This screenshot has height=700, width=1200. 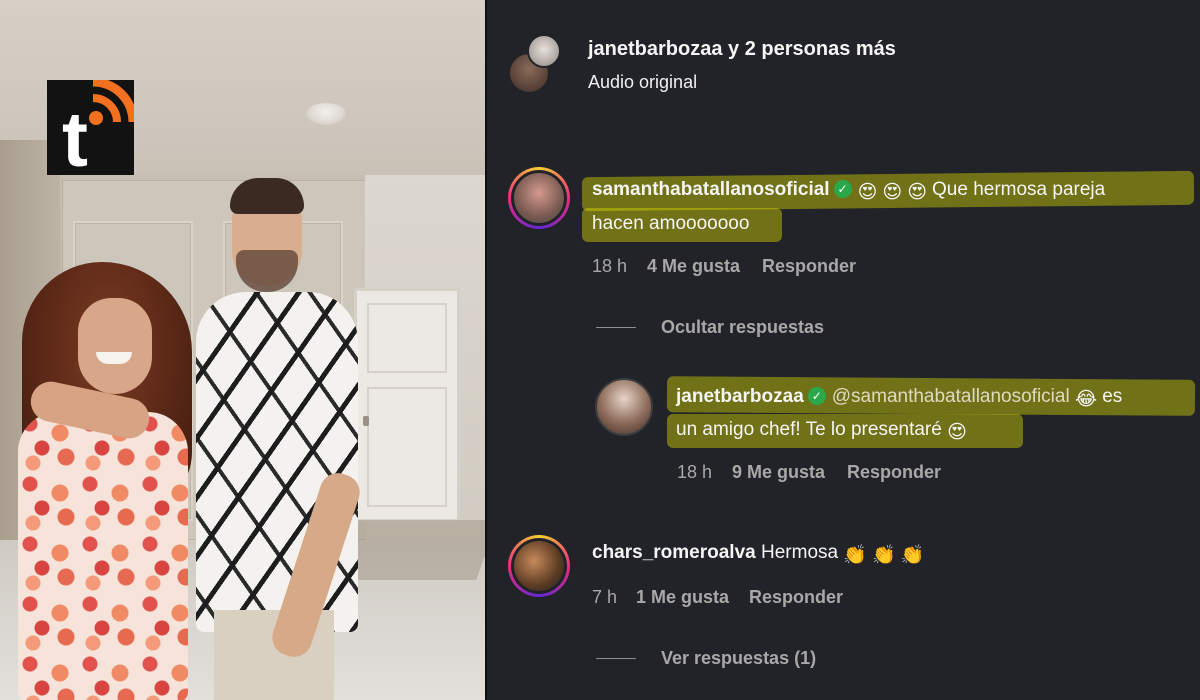 What do you see at coordinates (90, 127) in the screenshot?
I see `brand-logo: t` at bounding box center [90, 127].